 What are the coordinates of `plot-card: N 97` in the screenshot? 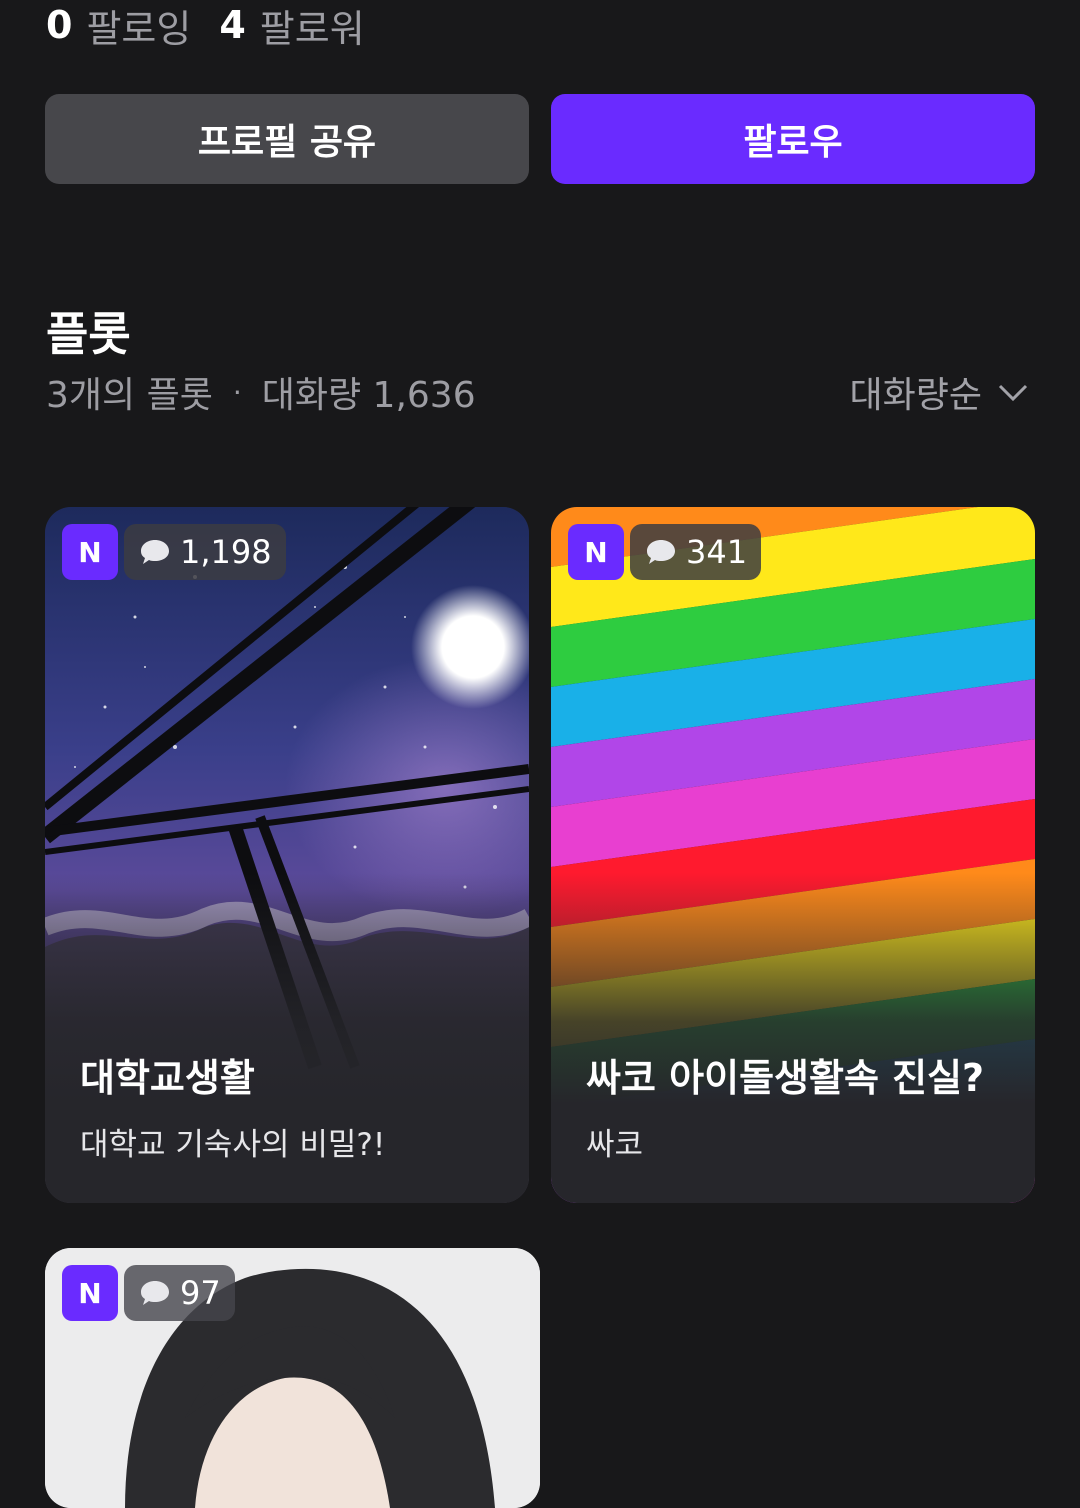 It's located at (292, 1378).